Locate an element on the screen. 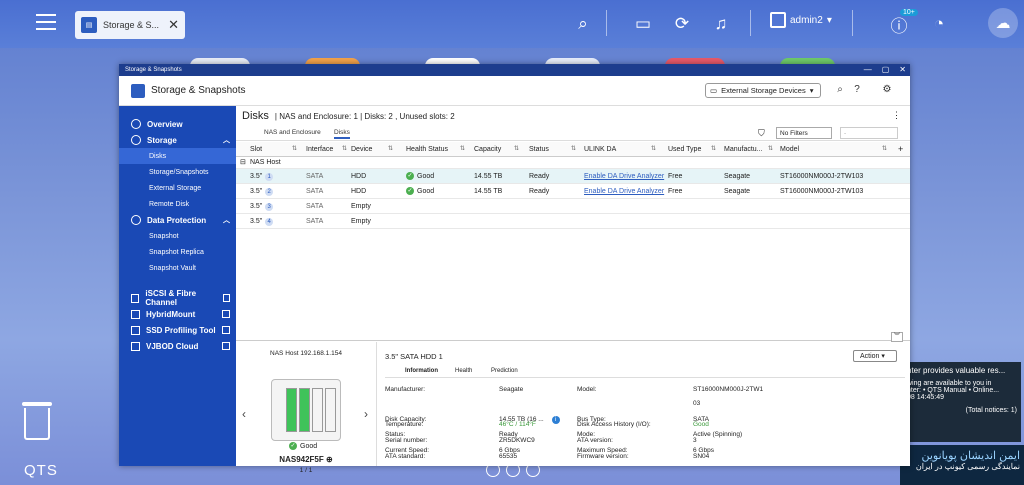 The image size is (1024, 485). main-menu-icon is located at coordinates (46, 23).